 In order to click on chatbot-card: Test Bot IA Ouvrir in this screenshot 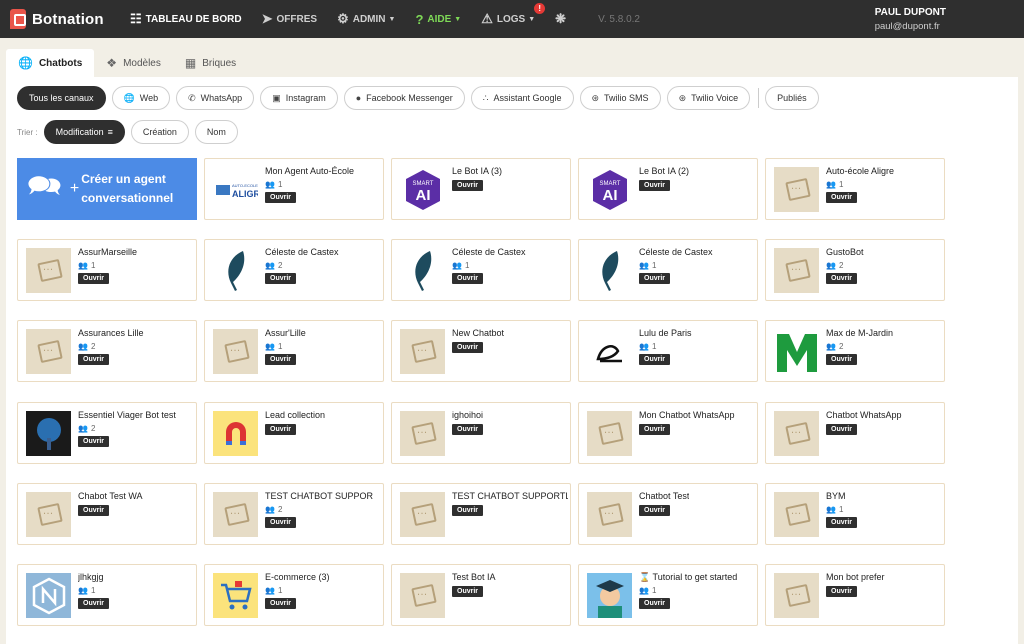, I will do `click(481, 595)`.